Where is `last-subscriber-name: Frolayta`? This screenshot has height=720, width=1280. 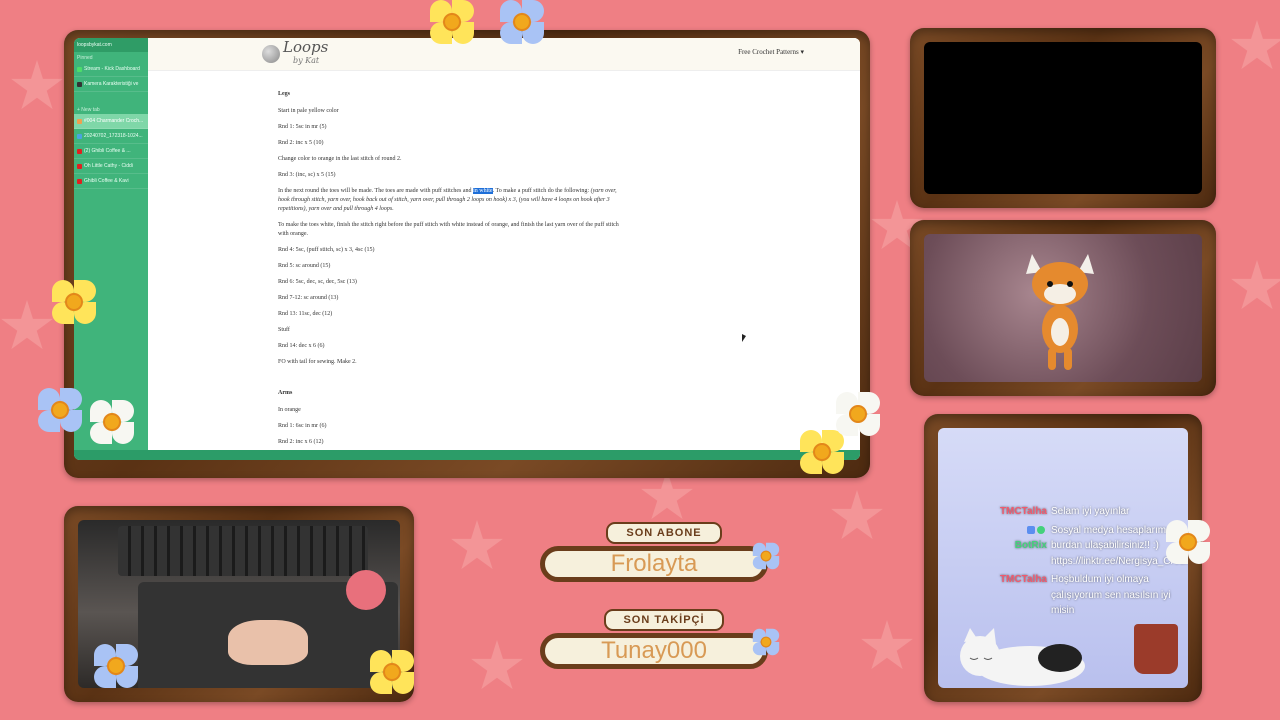
last-subscriber-name: Frolayta is located at coordinates (654, 564).